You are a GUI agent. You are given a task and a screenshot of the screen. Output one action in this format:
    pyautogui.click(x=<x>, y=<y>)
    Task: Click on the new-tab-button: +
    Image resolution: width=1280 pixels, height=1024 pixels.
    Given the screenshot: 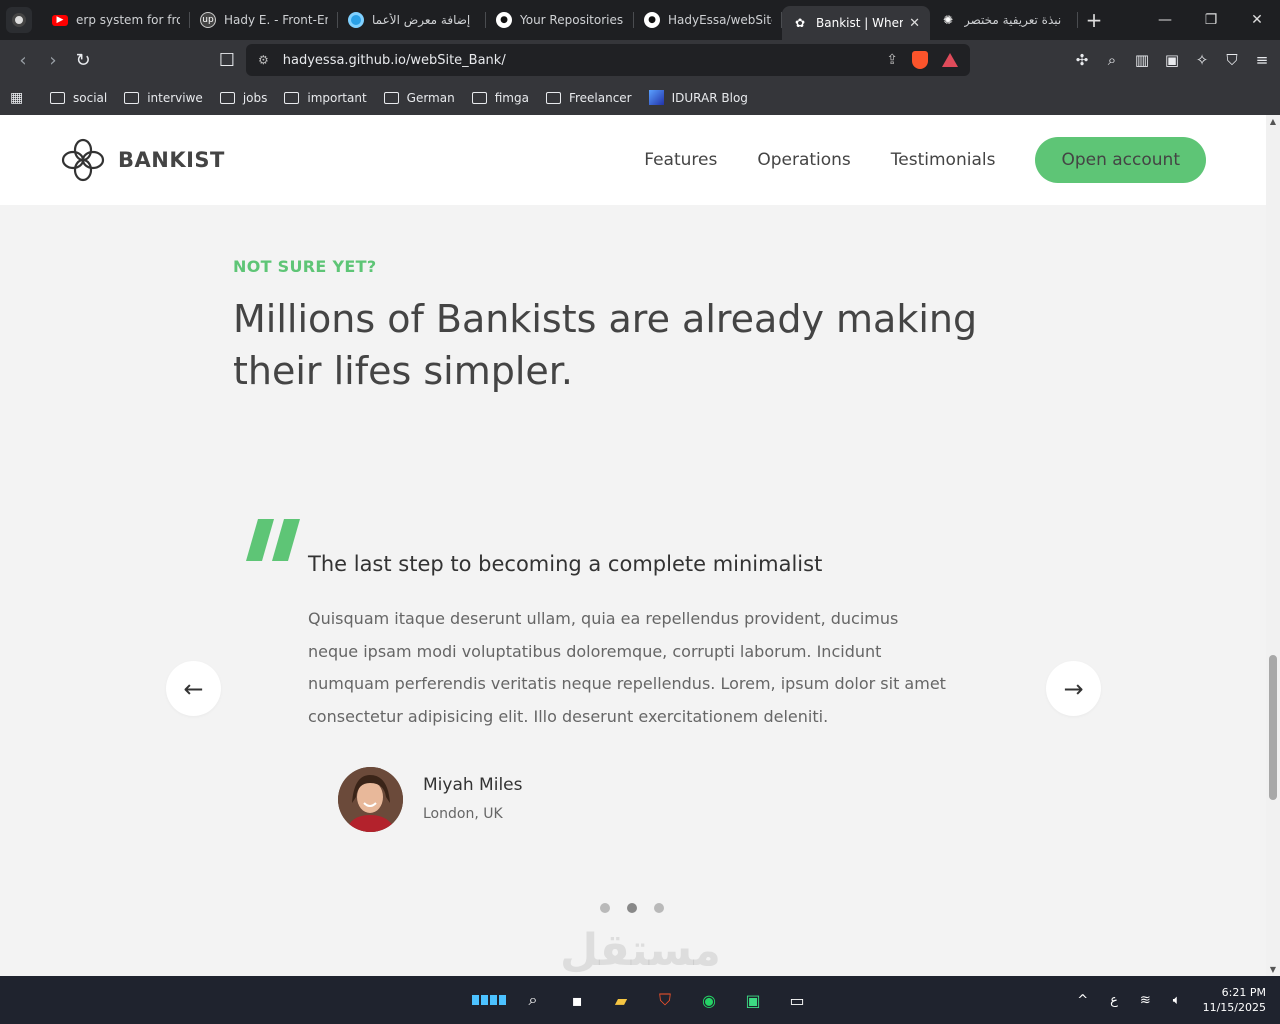 What is the action you would take?
    pyautogui.click(x=1094, y=20)
    